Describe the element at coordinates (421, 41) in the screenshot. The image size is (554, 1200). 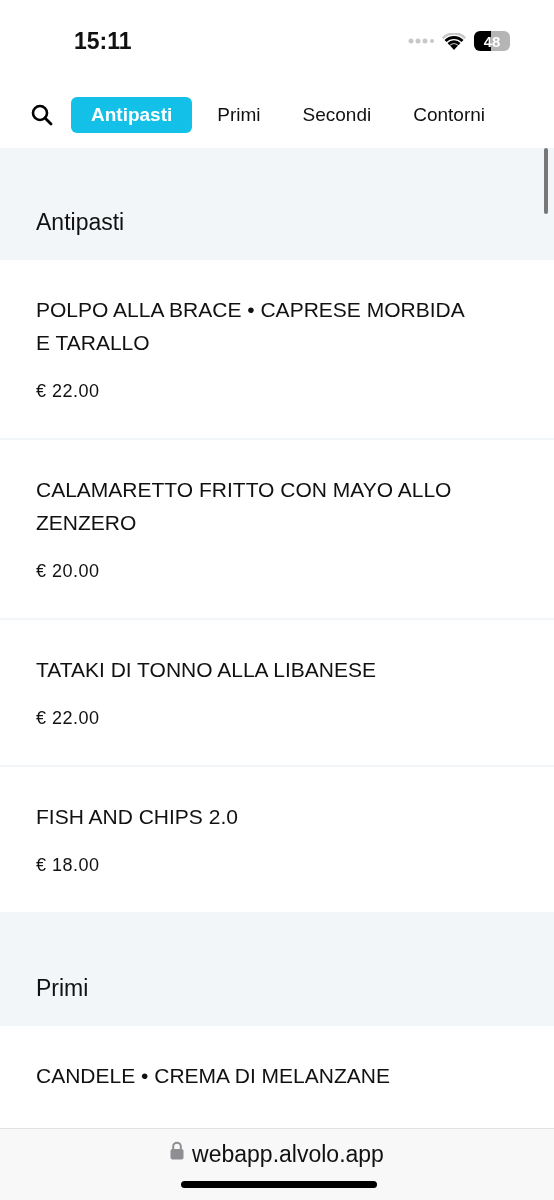
I see `signal-icon` at that location.